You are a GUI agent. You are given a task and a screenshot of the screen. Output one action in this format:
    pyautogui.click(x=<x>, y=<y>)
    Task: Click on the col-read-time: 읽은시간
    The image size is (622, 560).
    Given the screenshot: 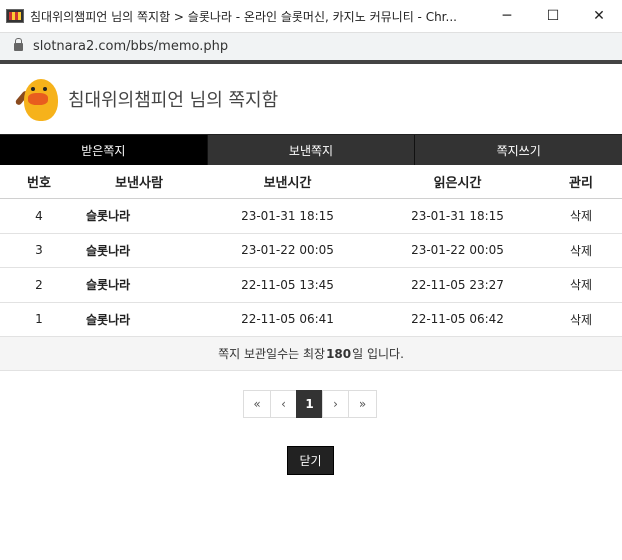 What is the action you would take?
    pyautogui.click(x=457, y=183)
    